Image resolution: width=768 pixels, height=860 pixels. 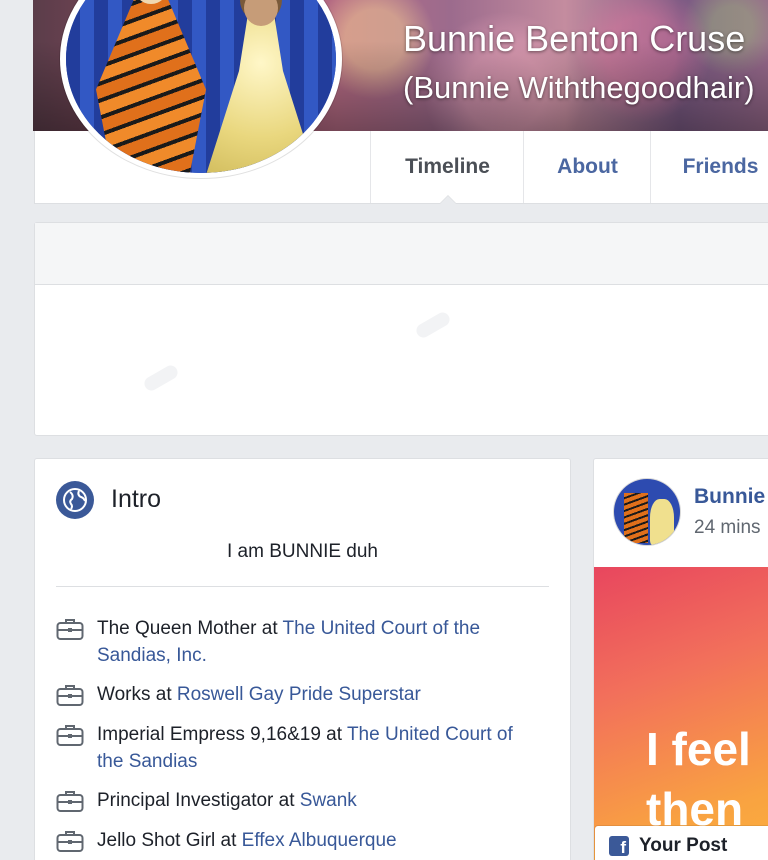 I want to click on intro-bio: I am BUNNIE duh, so click(x=302, y=551).